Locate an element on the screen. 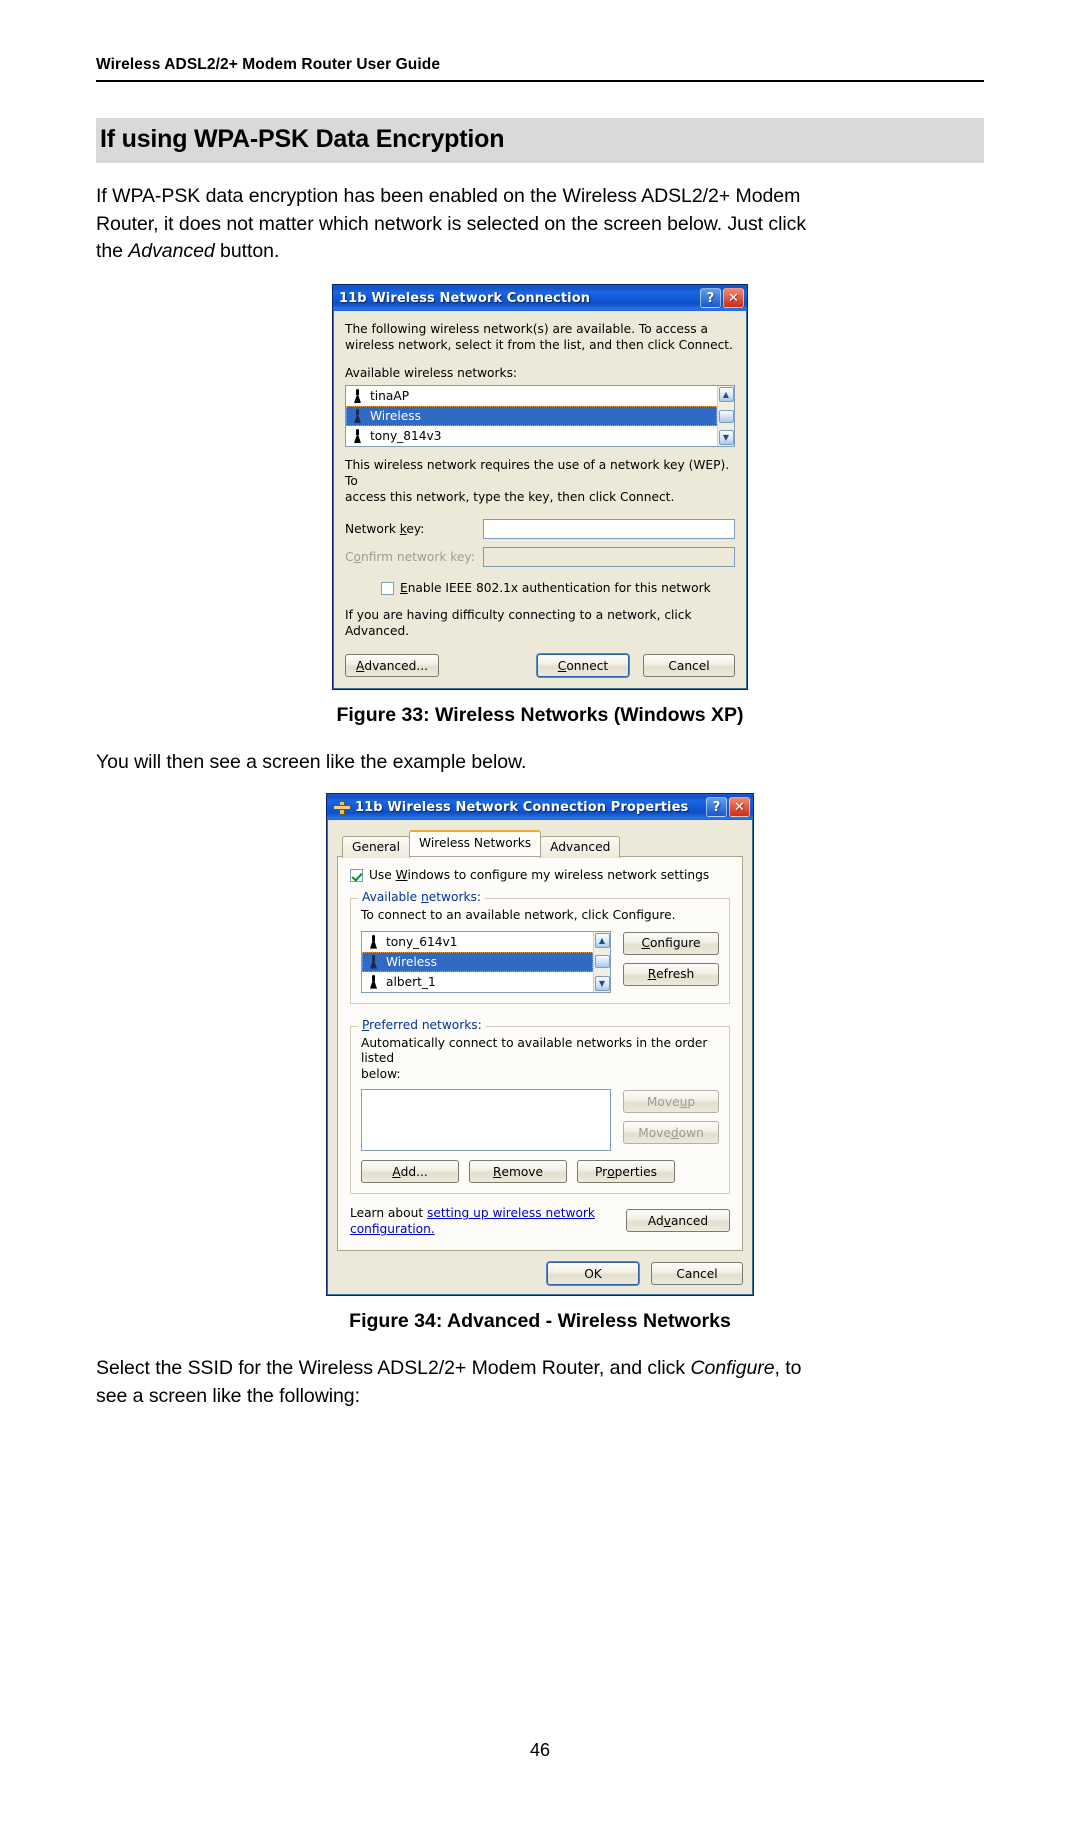 Image resolution: width=1080 pixels, height=1823 pixels. available-legend-accel: n is located at coordinates (425, 897).